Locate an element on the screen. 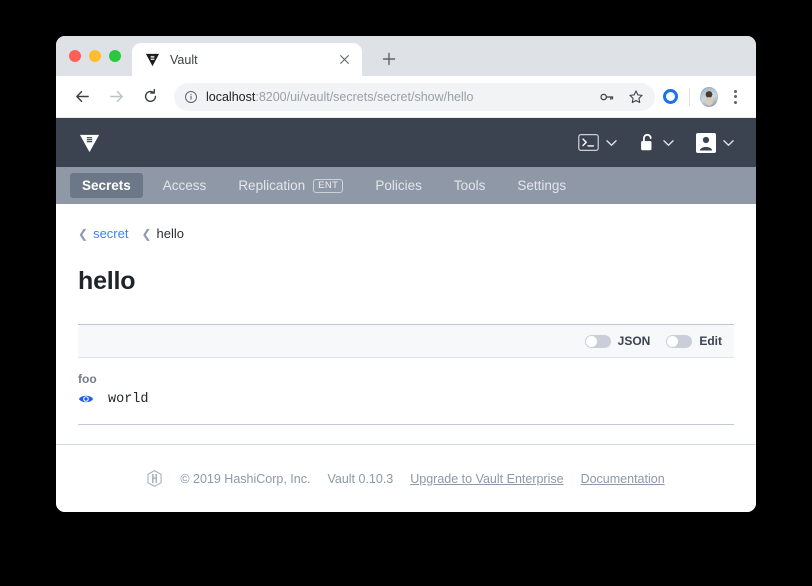  footer-version: Vault 0.10.3 is located at coordinates (360, 478).